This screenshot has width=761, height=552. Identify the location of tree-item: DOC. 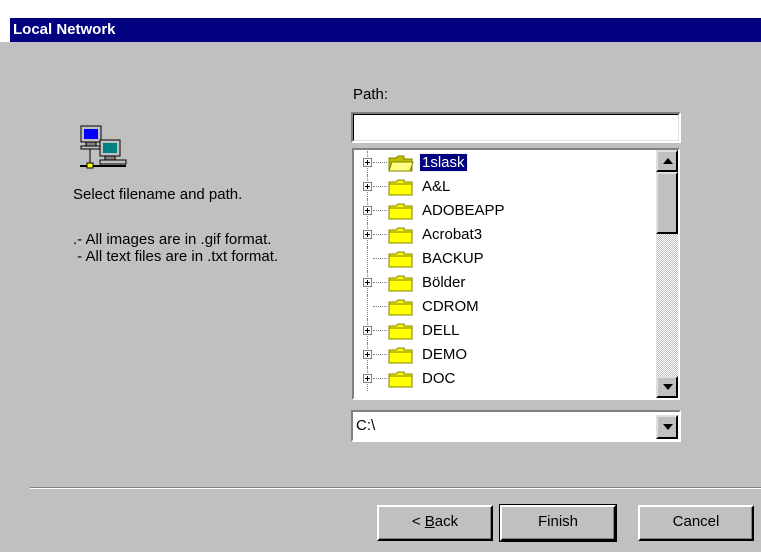
(504, 379).